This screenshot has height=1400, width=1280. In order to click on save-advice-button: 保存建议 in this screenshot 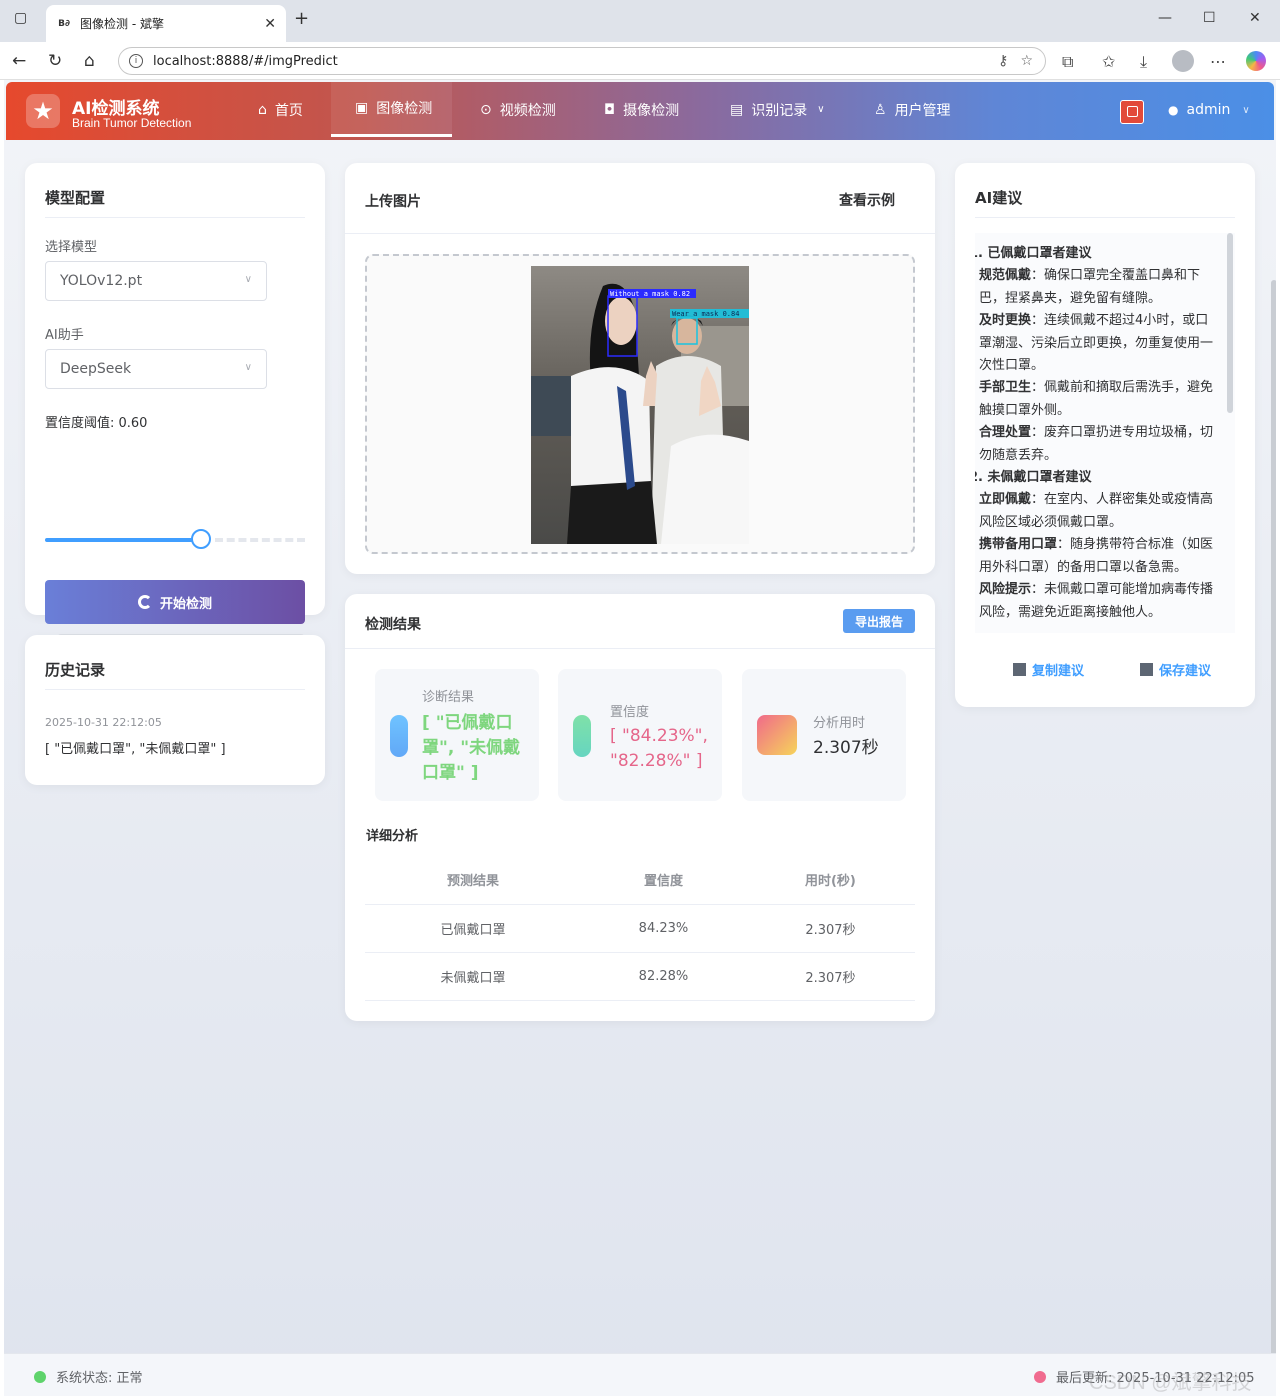, I will do `click(1175, 669)`.